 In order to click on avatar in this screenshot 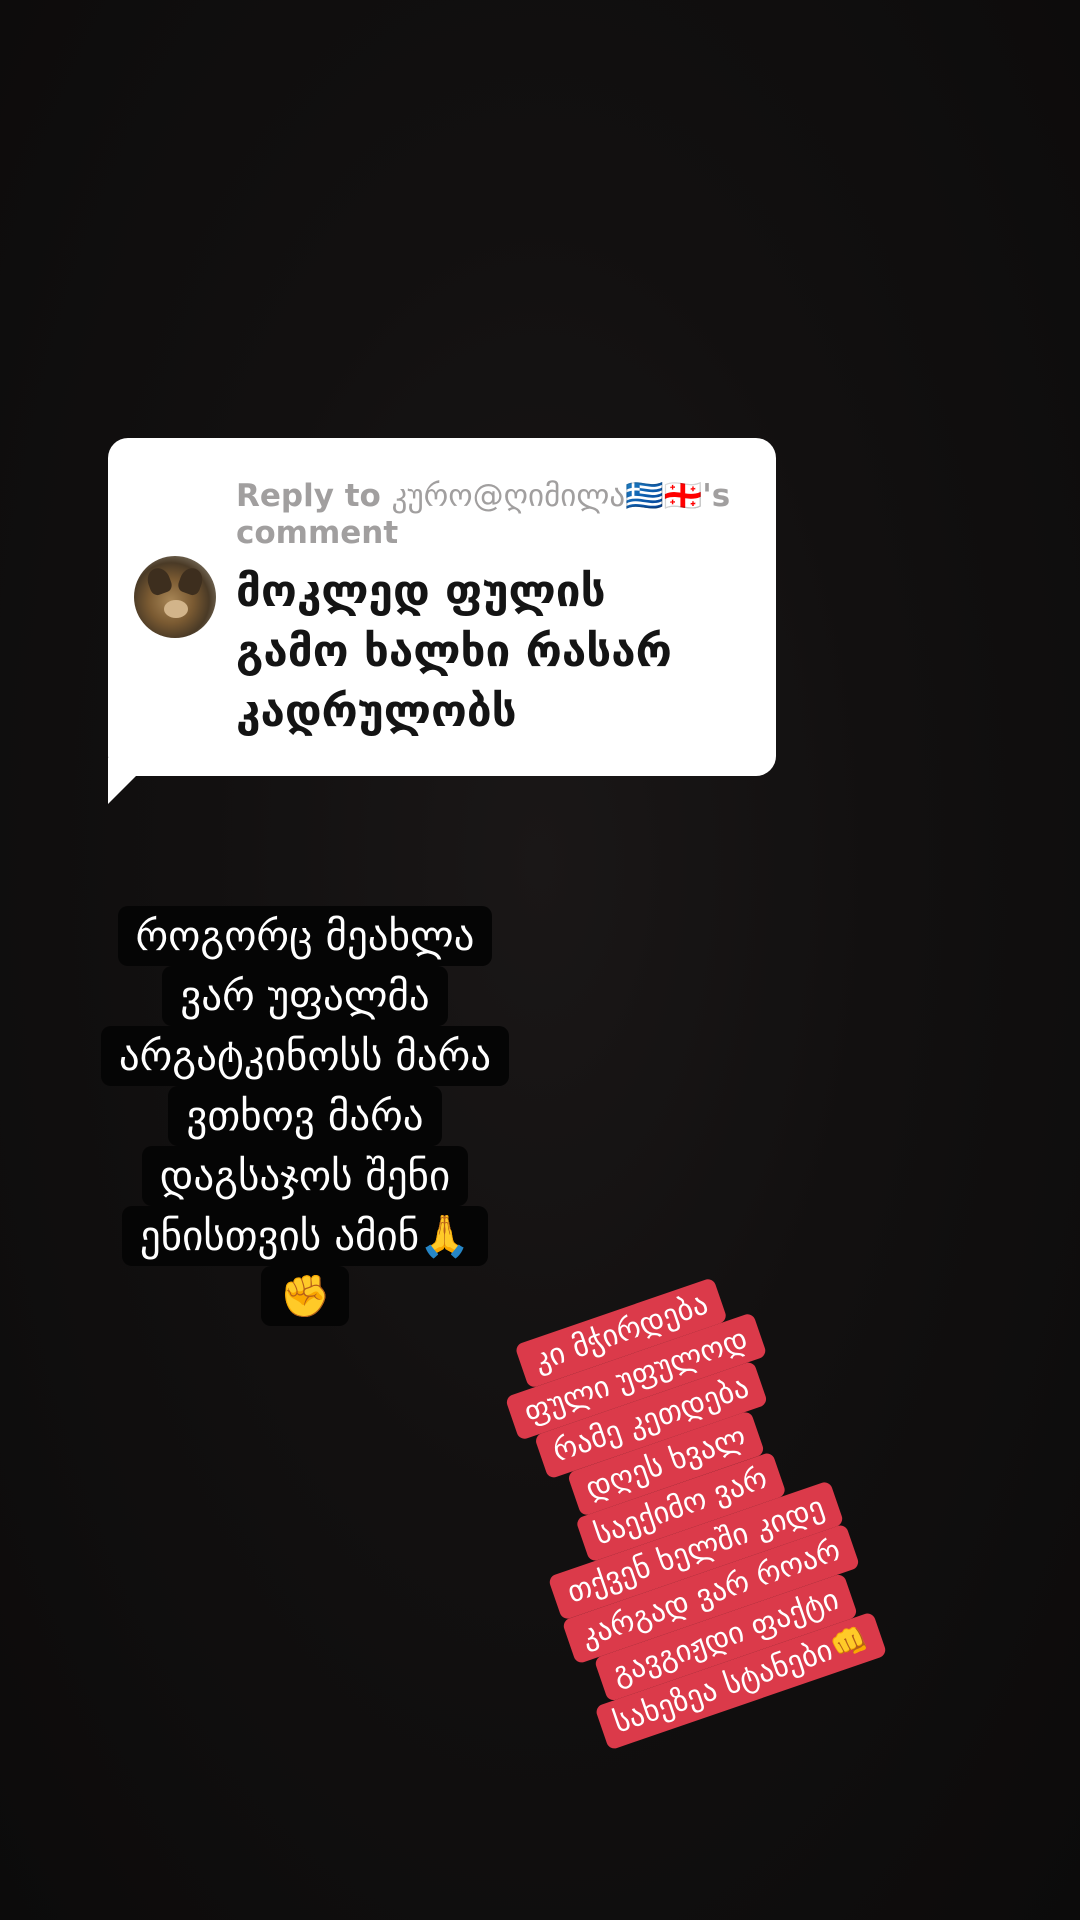, I will do `click(175, 597)`.